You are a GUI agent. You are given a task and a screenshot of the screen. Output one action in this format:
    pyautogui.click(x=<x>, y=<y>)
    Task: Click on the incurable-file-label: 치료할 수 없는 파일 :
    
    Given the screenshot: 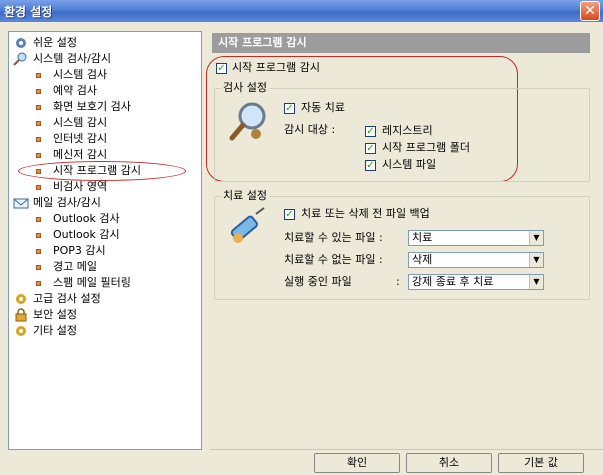 What is the action you would take?
    pyautogui.click(x=333, y=259)
    